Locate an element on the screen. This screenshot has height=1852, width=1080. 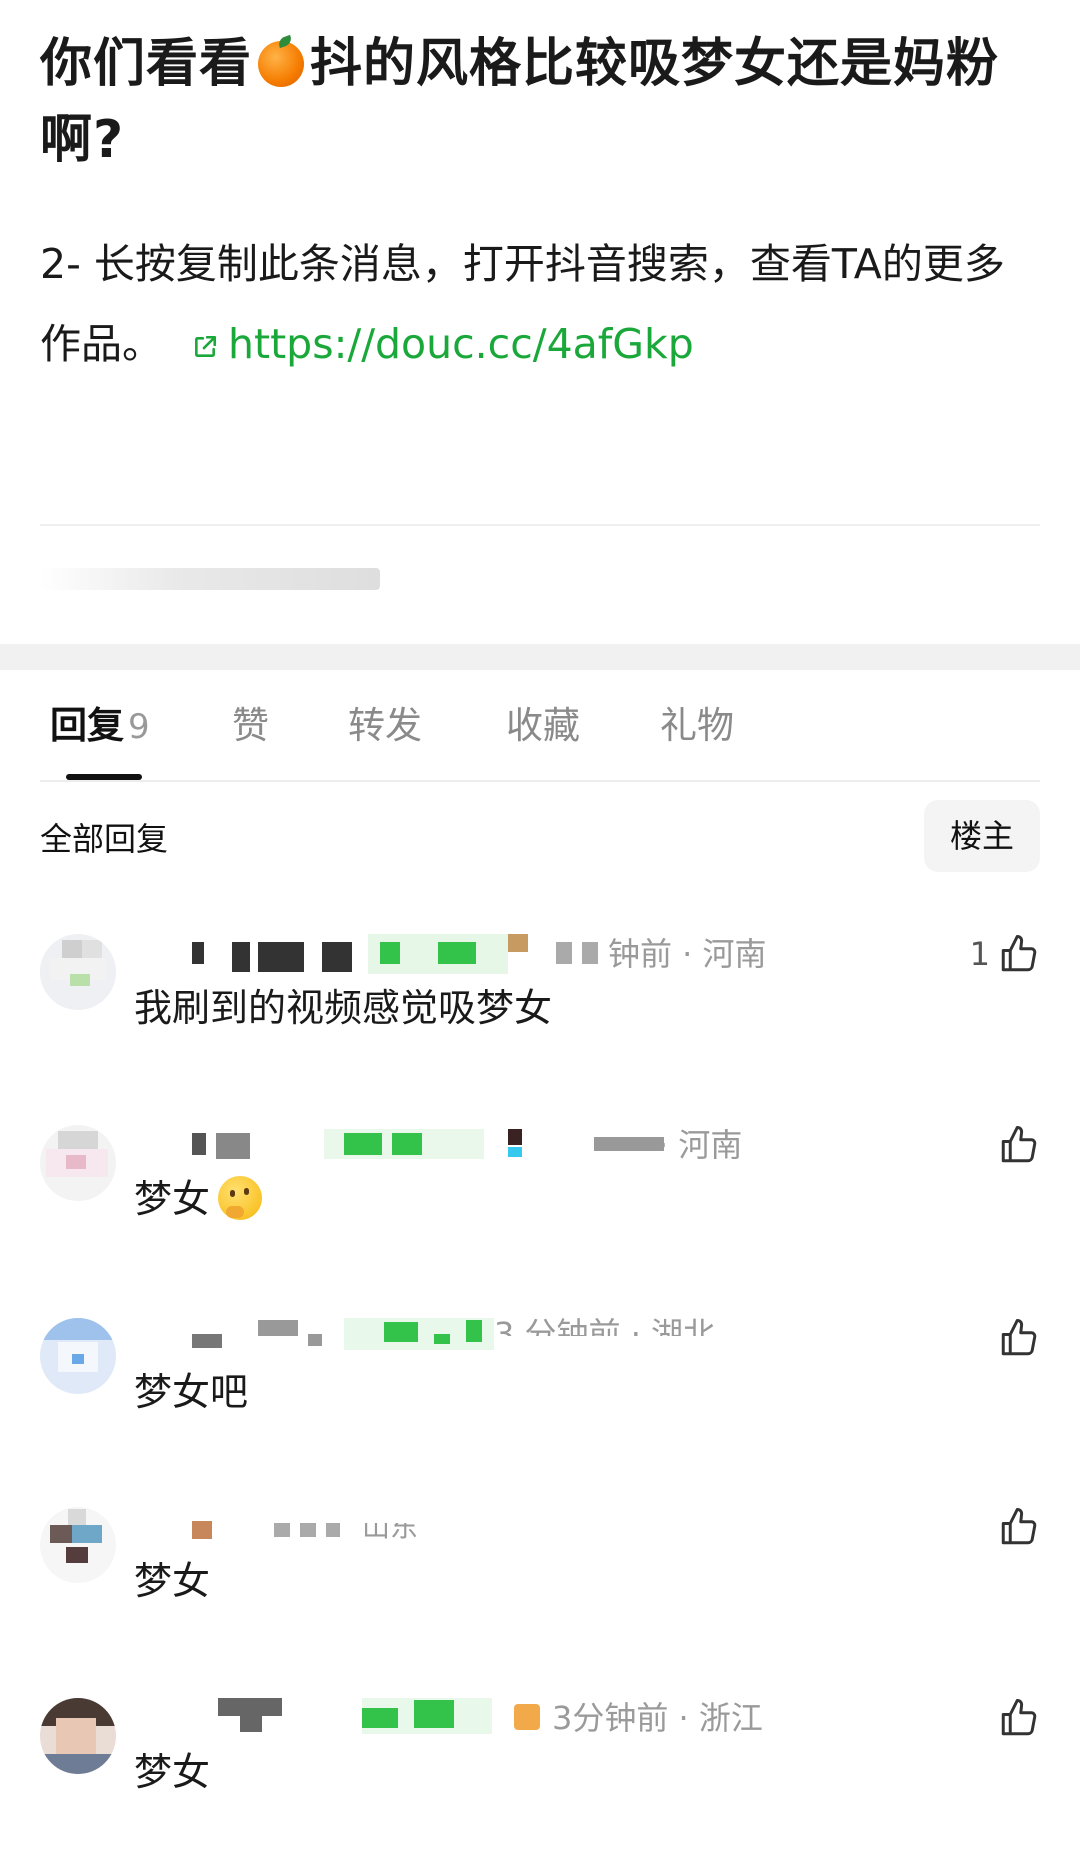
comment-text-value: 梦女 is located at coordinates (172, 1199).